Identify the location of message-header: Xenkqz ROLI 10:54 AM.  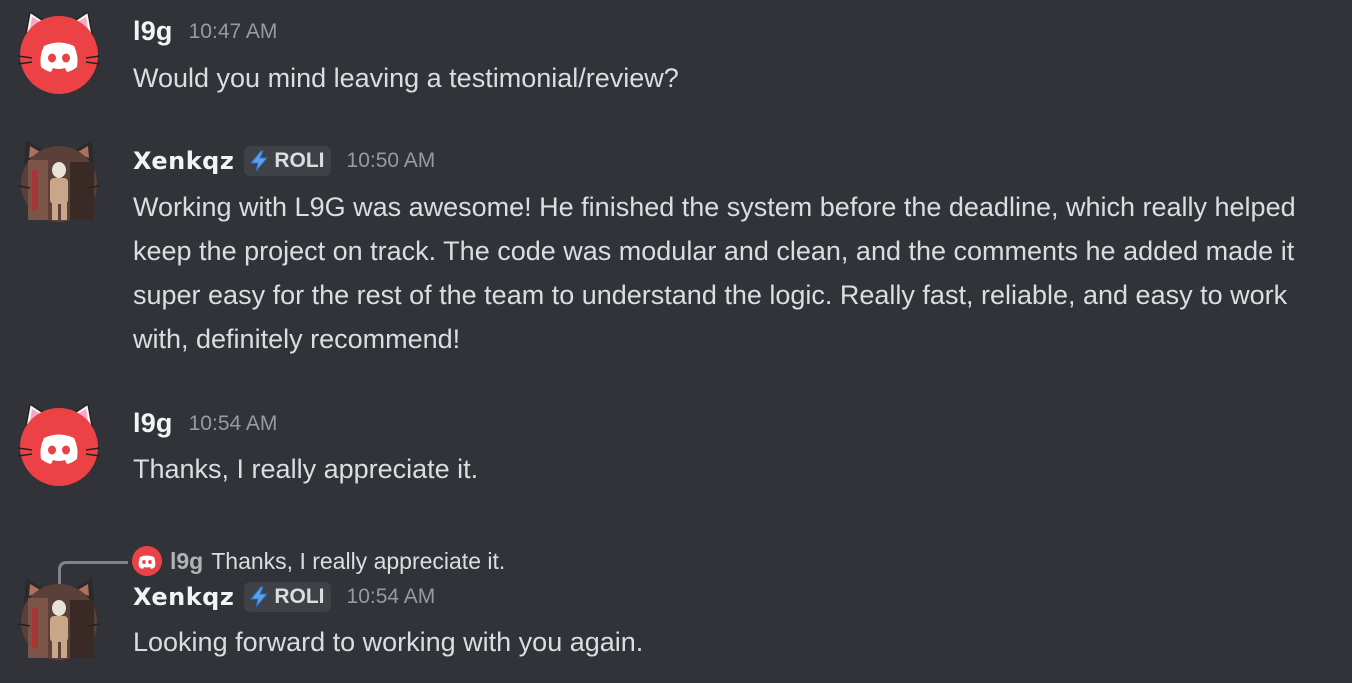
(284, 597).